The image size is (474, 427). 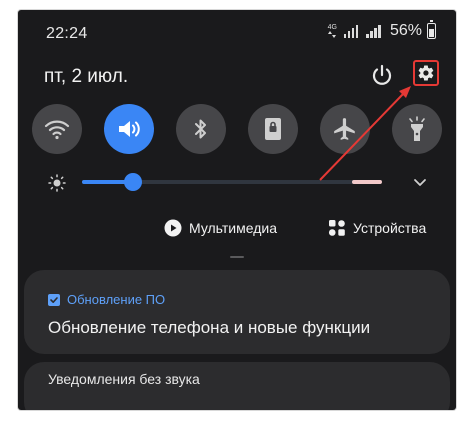 What do you see at coordinates (86, 76) in the screenshot?
I see `date-label: пт, 2 июл.` at bounding box center [86, 76].